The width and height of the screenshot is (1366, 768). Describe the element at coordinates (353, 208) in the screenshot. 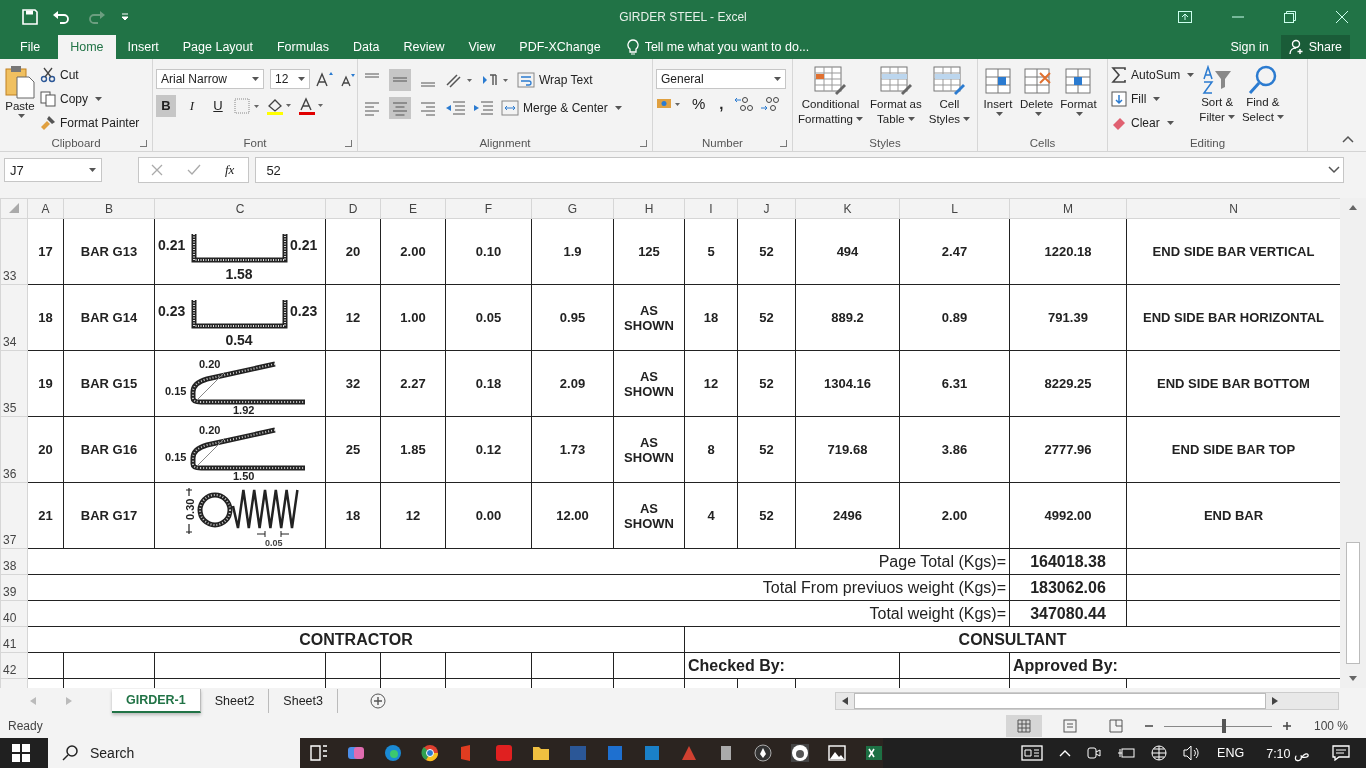

I see `column-header: D` at that location.